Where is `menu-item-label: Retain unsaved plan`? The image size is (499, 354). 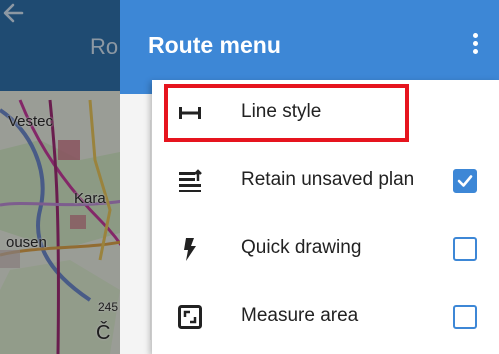
menu-item-label: Retain unsaved plan is located at coordinates (328, 179).